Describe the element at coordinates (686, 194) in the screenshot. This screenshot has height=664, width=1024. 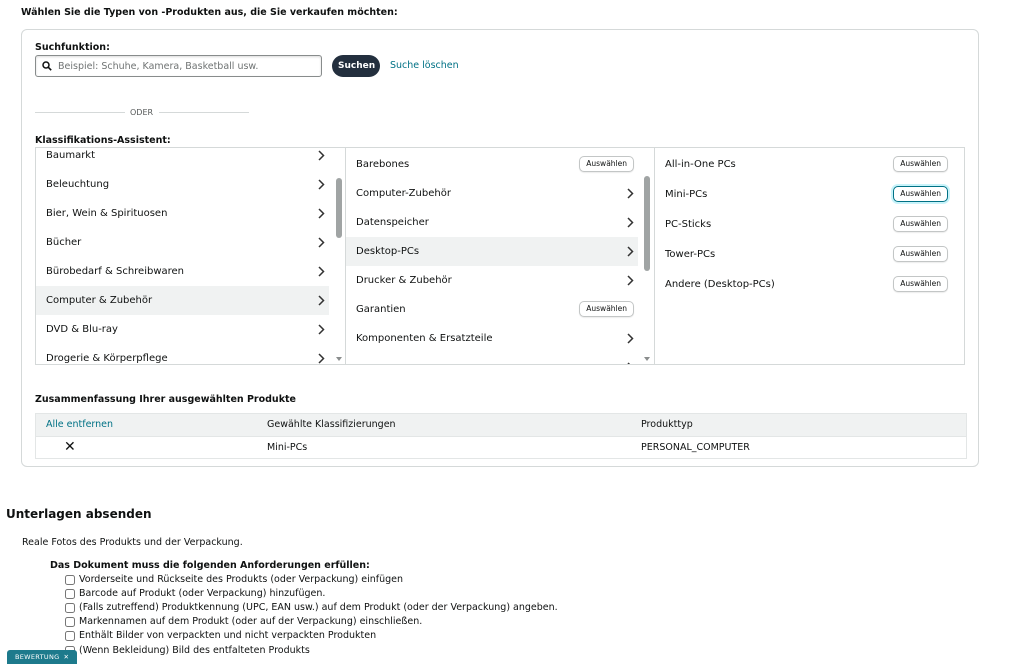
I see `tree-item-label: Mini-PCs` at that location.